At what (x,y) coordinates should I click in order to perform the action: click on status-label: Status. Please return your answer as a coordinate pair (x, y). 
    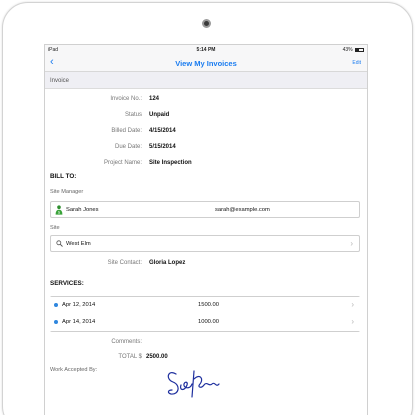
    Looking at the image, I should click on (133, 115).